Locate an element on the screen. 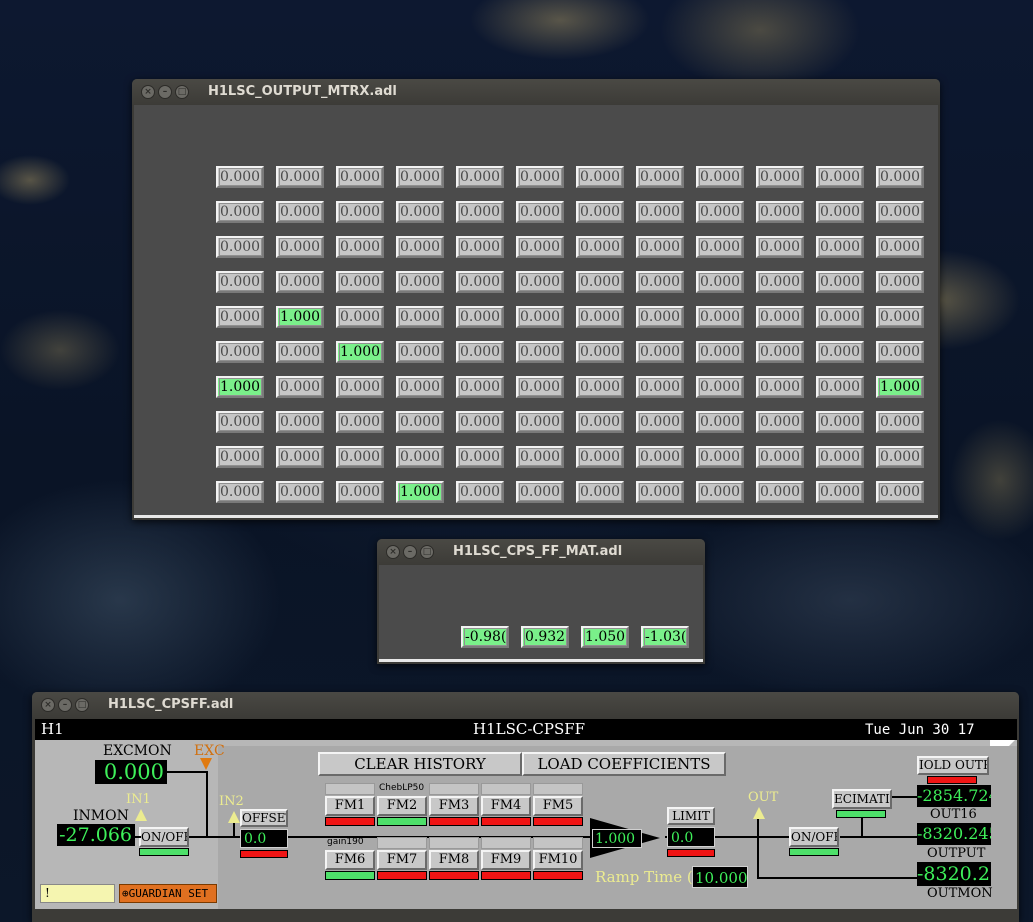 The height and width of the screenshot is (922, 1033). ff-matrix-titlebar: × – □ H1LSC_CPS_FF_MAT.adl is located at coordinates (541, 552).